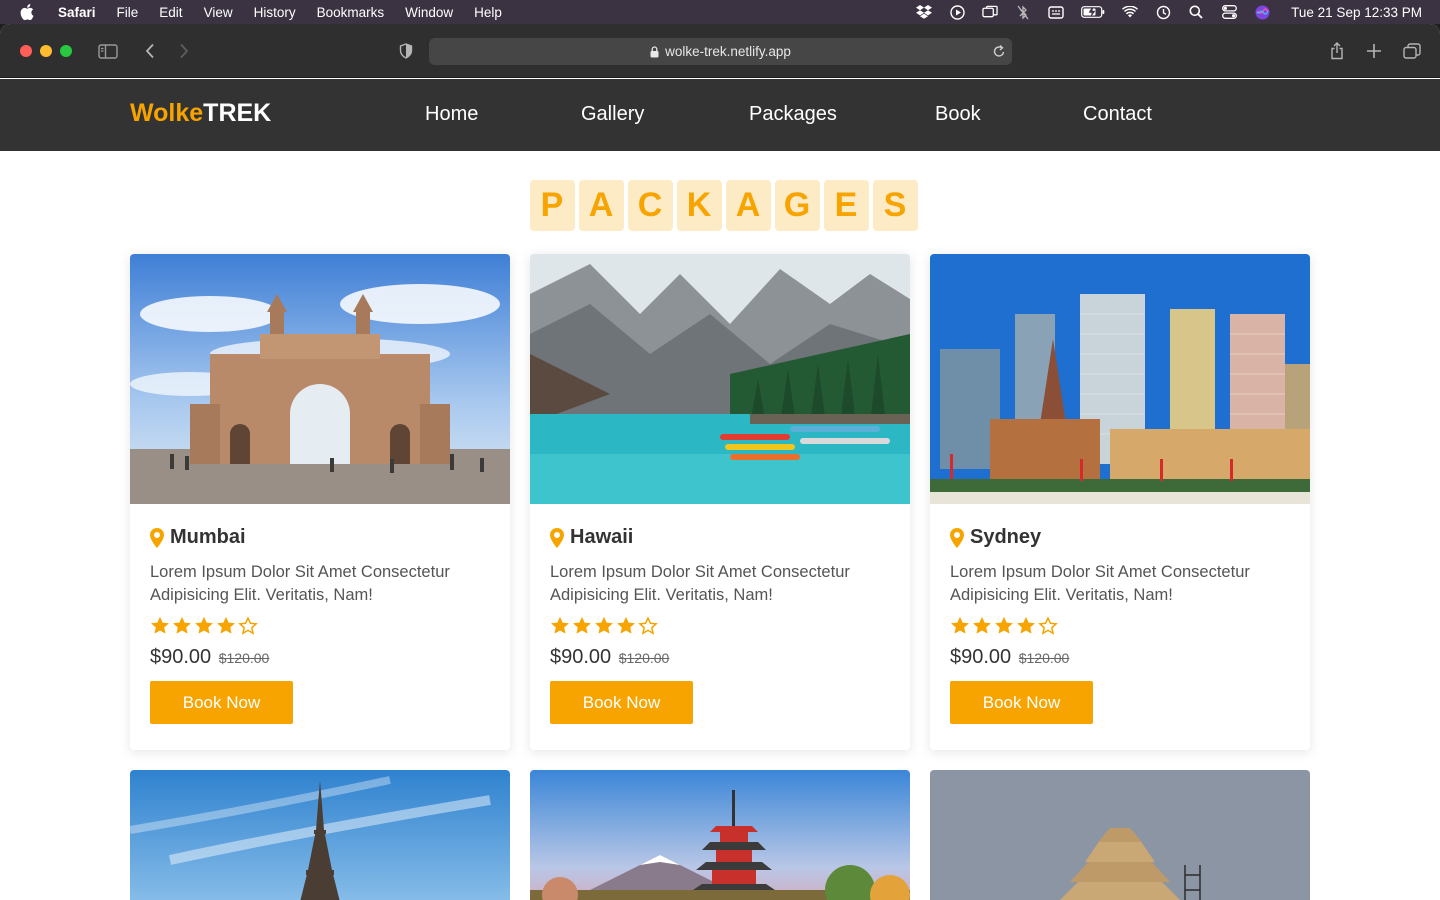 This screenshot has height=900, width=1440. I want to click on new-tab-plus-icon, so click(1374, 51).